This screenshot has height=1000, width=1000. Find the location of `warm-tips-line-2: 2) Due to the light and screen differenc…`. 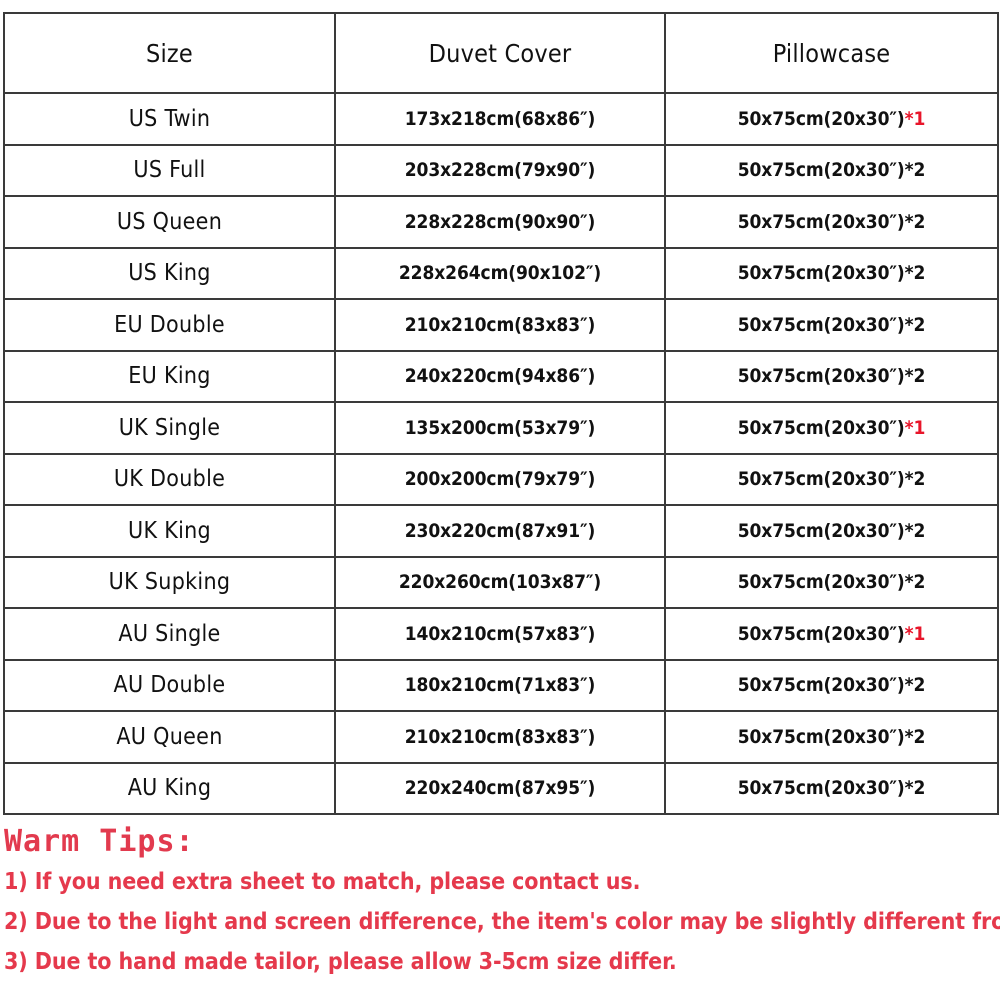

warm-tips-line-2: 2) Due to the light and screen differenc… is located at coordinates (502, 922).